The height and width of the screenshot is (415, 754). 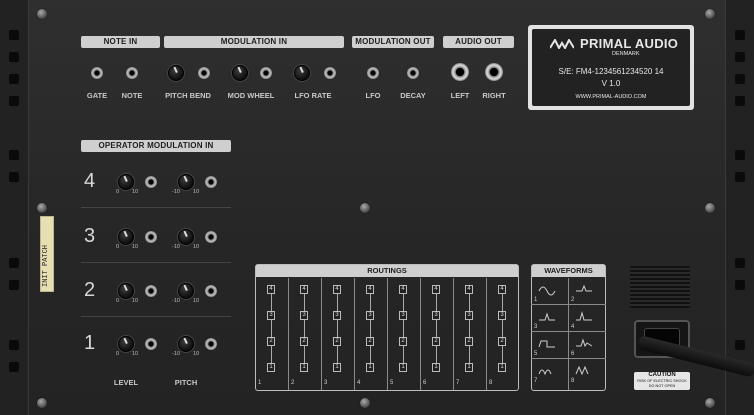 What do you see at coordinates (662, 386) in the screenshot?
I see `caution-line2: DO NOT OPEN` at bounding box center [662, 386].